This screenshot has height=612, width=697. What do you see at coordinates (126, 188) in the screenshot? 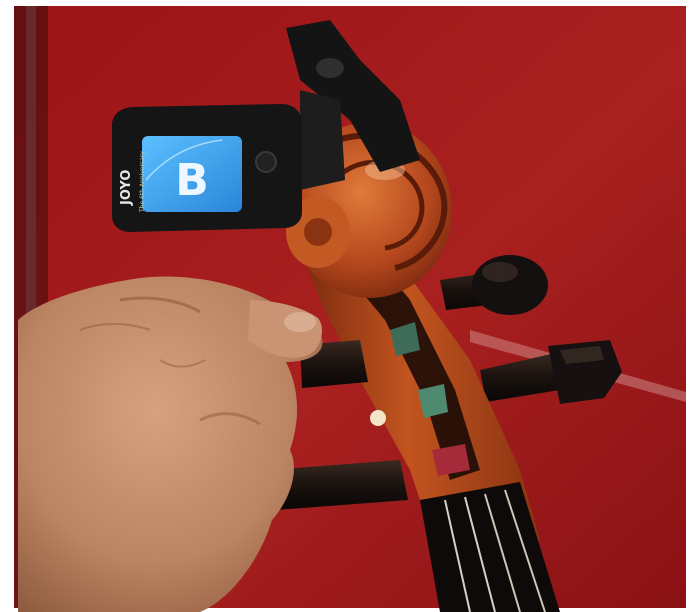
I see `tuner-brand: JOYO` at bounding box center [126, 188].